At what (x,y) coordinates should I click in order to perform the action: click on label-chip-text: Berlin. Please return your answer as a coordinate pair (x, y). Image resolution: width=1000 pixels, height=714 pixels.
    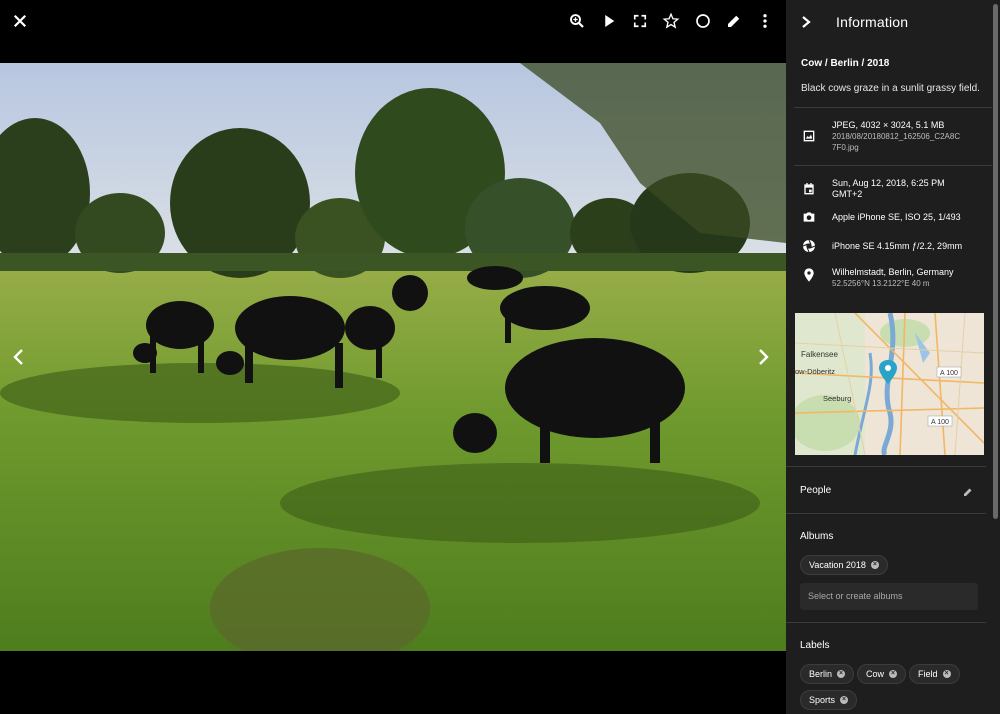
    Looking at the image, I should click on (821, 674).